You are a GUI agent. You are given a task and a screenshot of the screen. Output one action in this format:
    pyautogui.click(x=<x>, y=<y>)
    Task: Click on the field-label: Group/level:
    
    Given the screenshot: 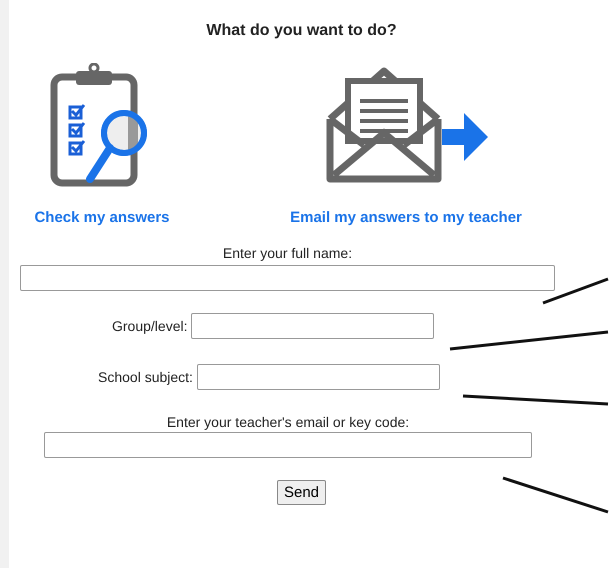 What is the action you would take?
    pyautogui.click(x=150, y=326)
    